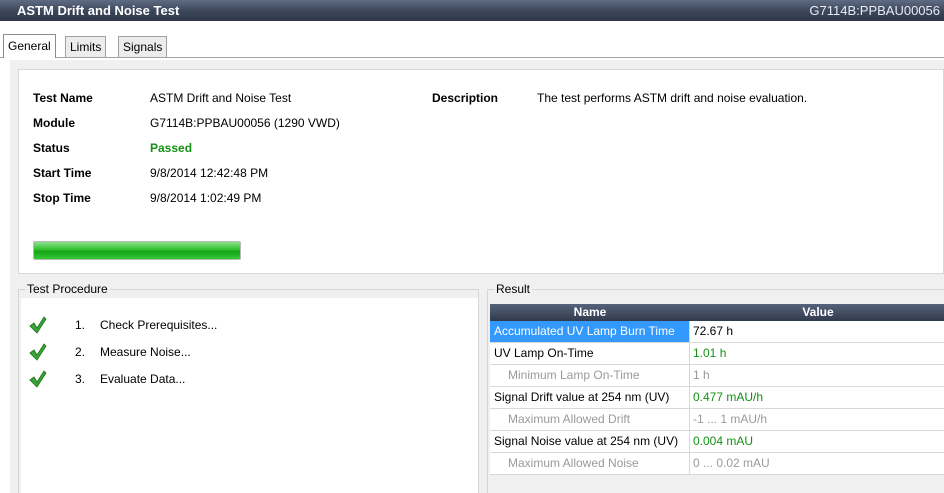 The image size is (944, 493). I want to click on table-row: UV Lamp On-Time 1.01 h, so click(717, 354).